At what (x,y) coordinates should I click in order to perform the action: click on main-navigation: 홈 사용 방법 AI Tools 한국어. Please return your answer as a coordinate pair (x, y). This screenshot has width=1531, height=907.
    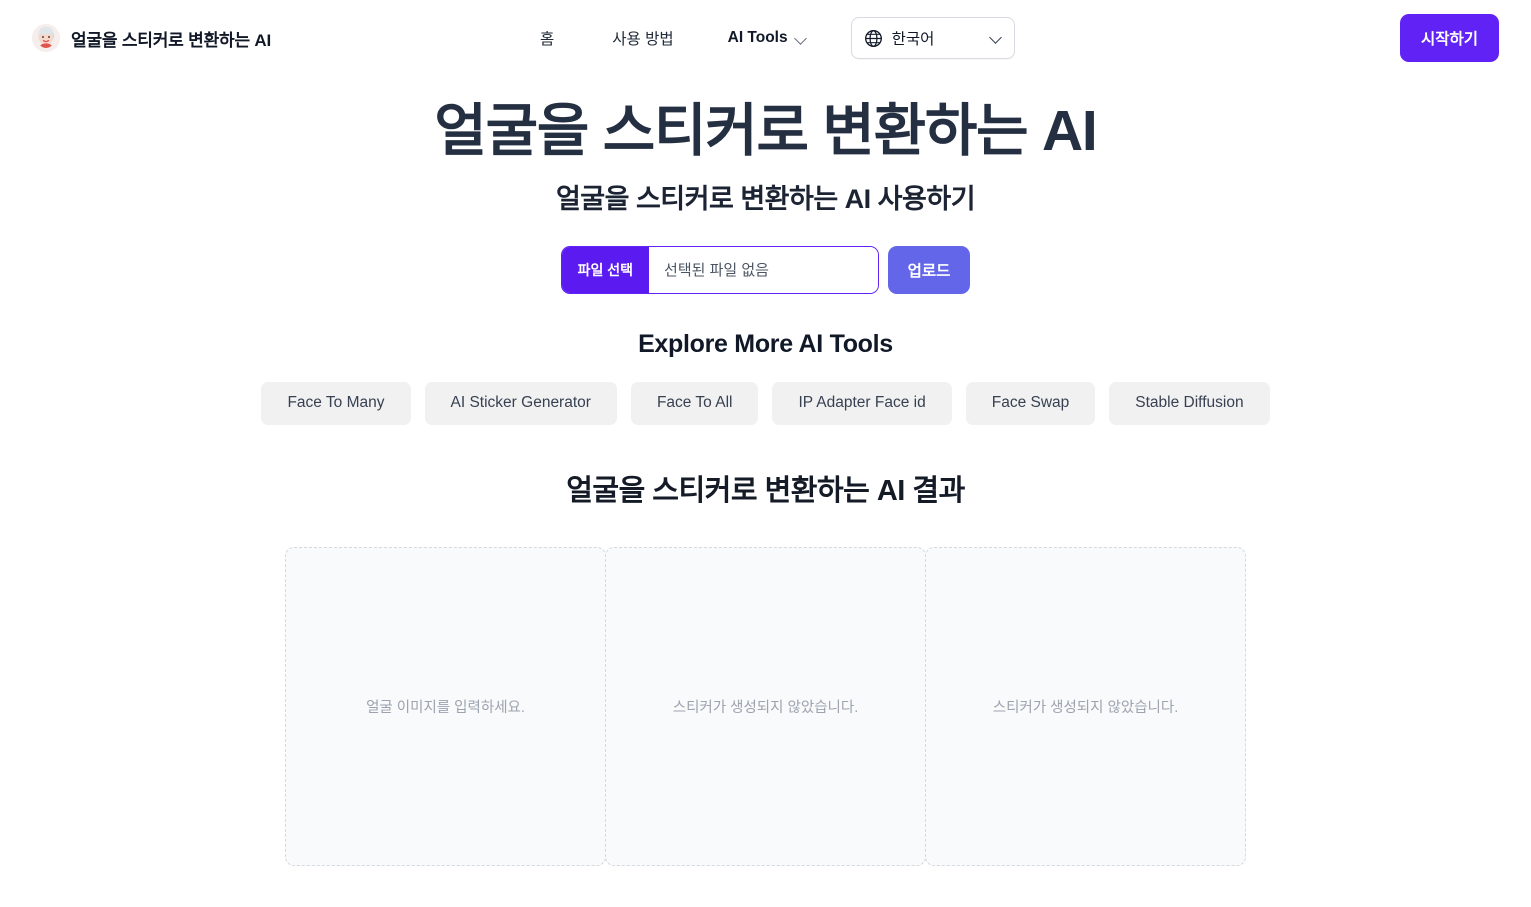
    Looking at the image, I should click on (777, 38).